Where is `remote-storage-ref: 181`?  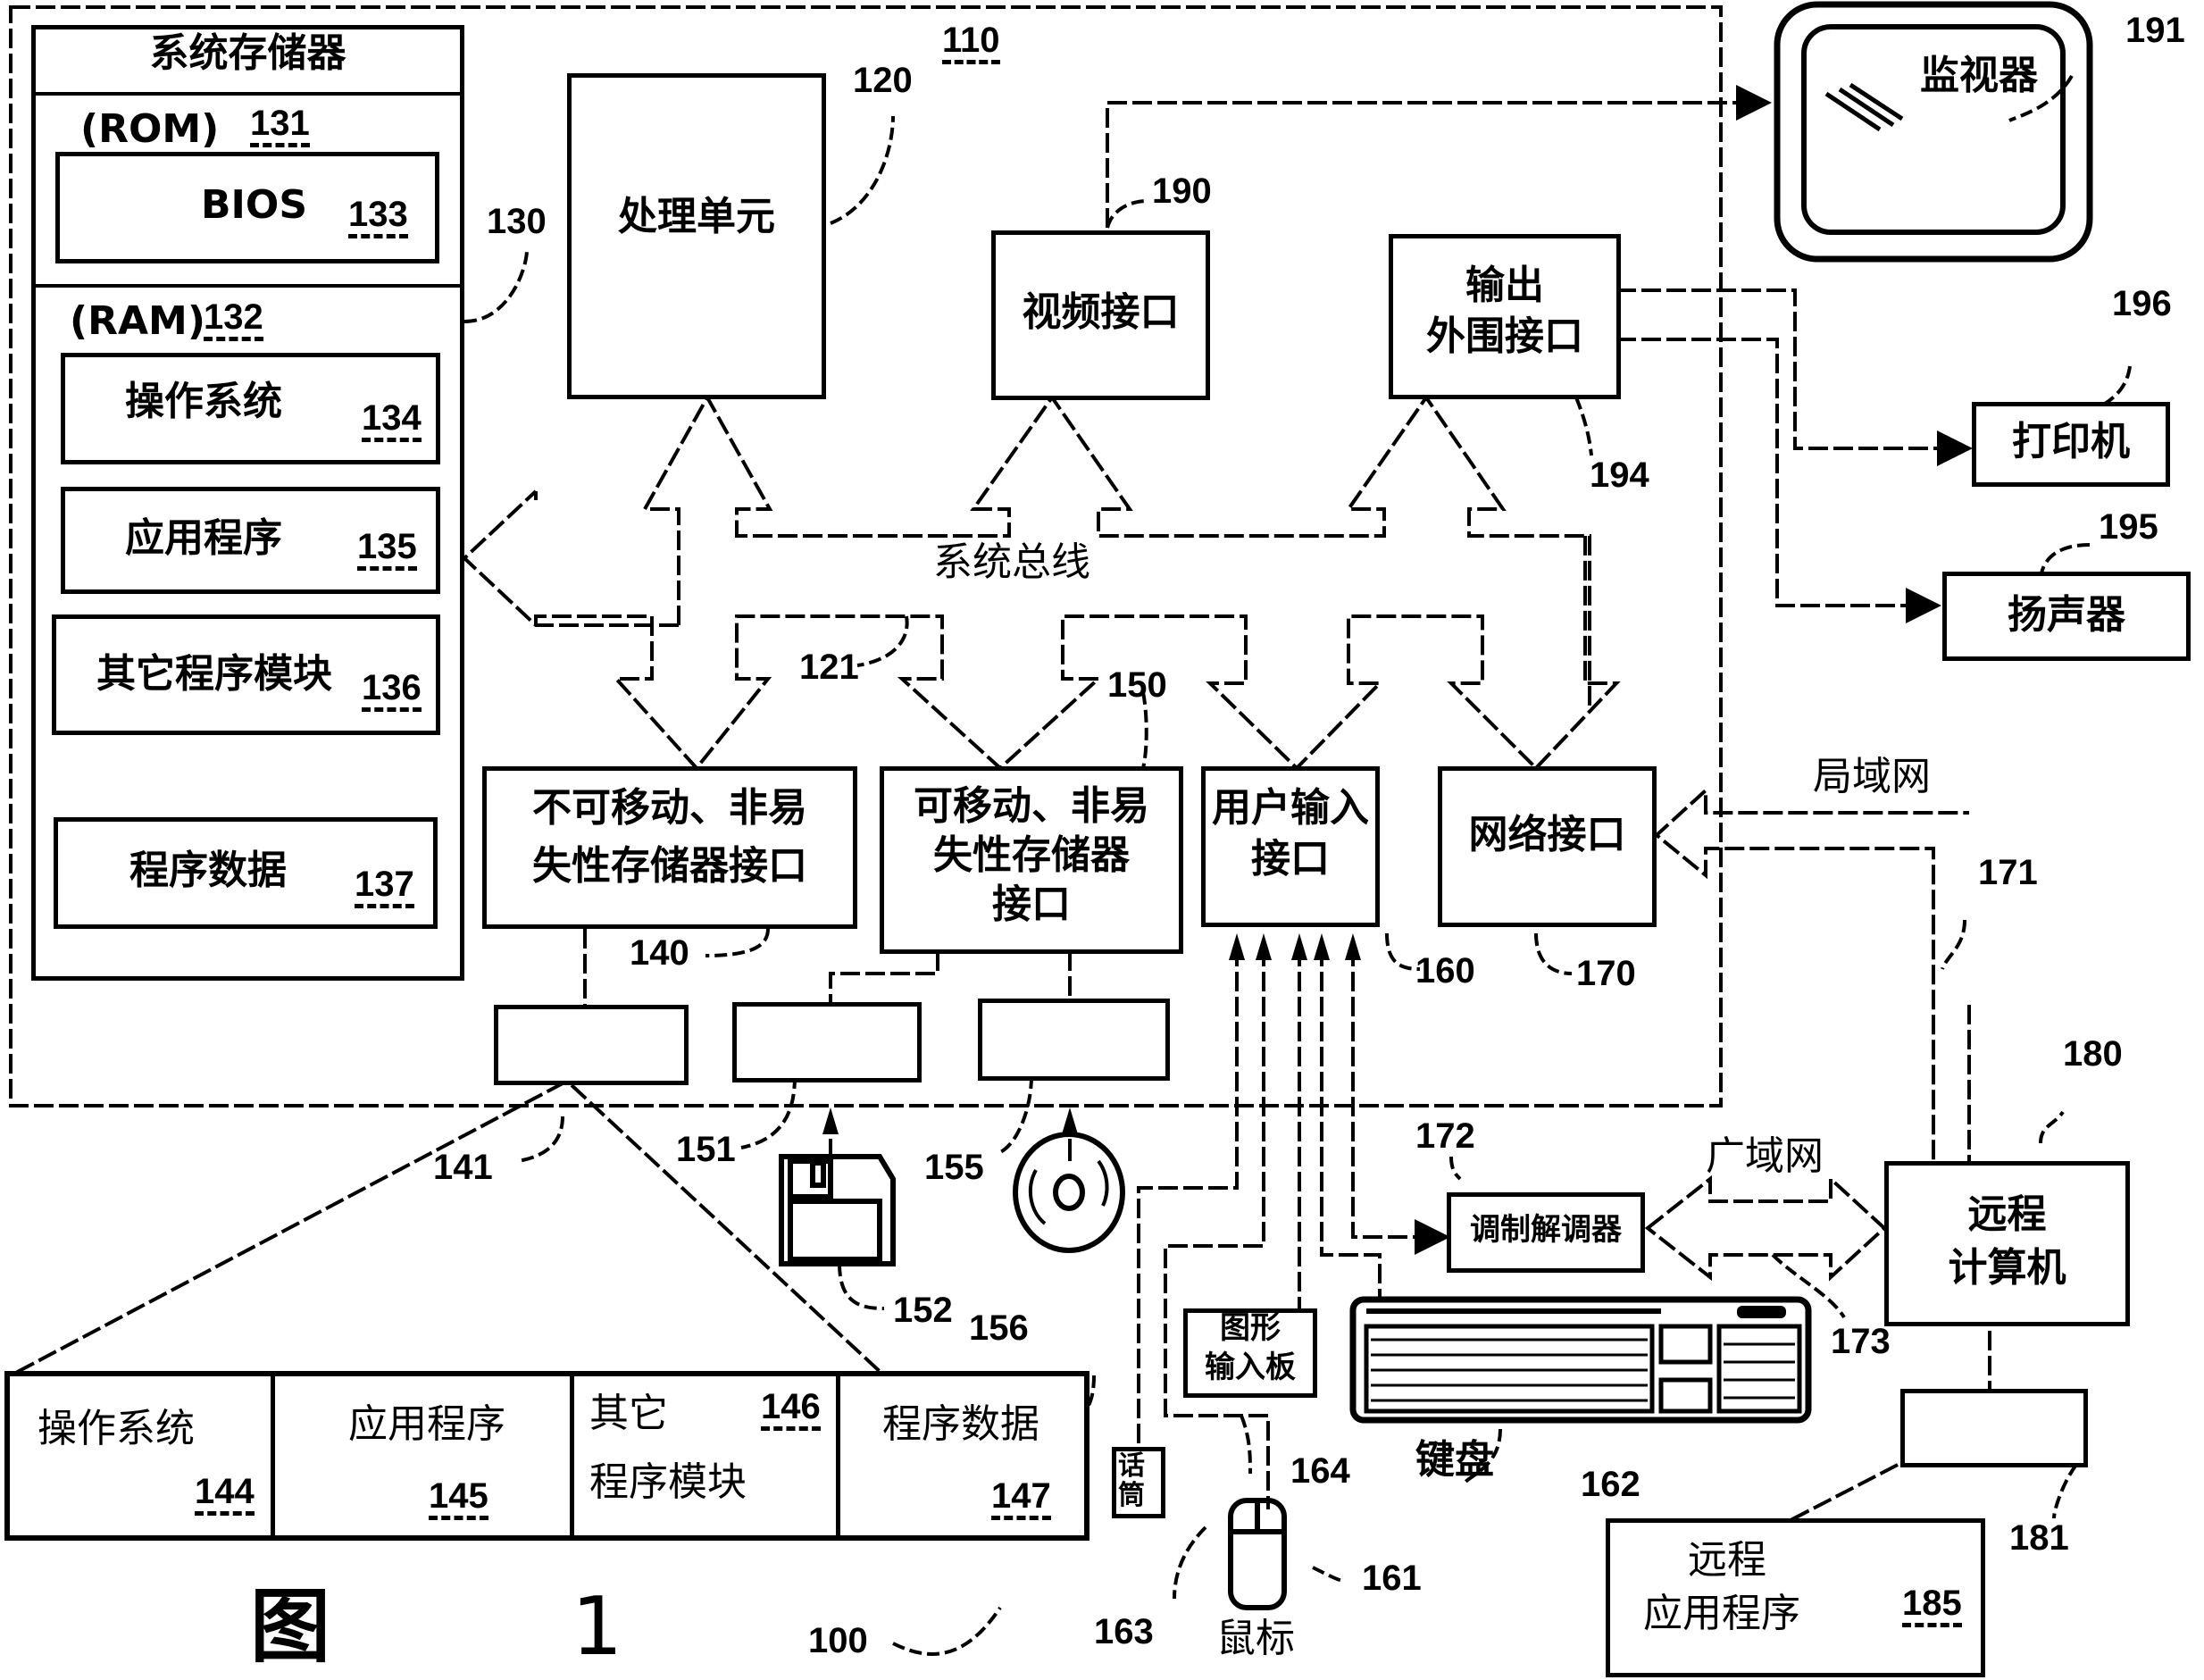
remote-storage-ref: 181 is located at coordinates (2039, 1538).